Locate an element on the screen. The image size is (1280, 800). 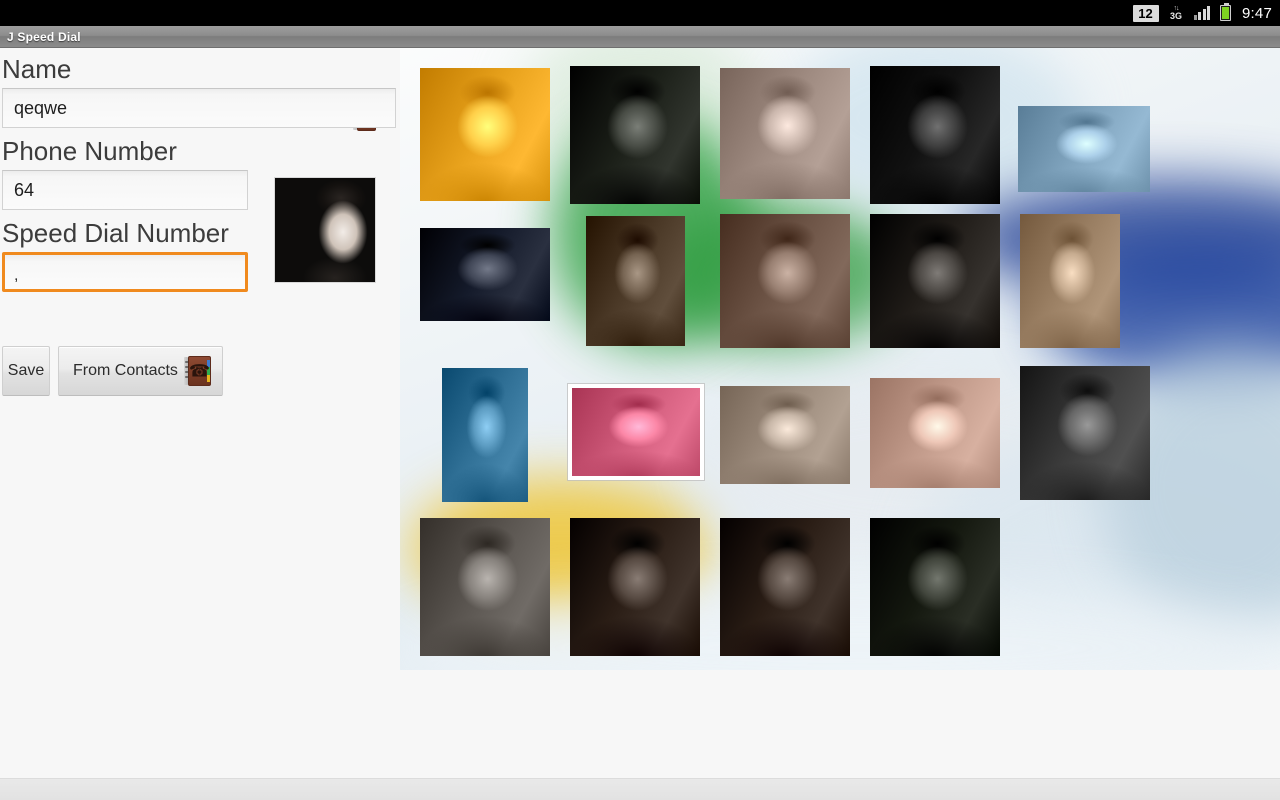
photo-man-profile-dark is located at coordinates (635, 135).